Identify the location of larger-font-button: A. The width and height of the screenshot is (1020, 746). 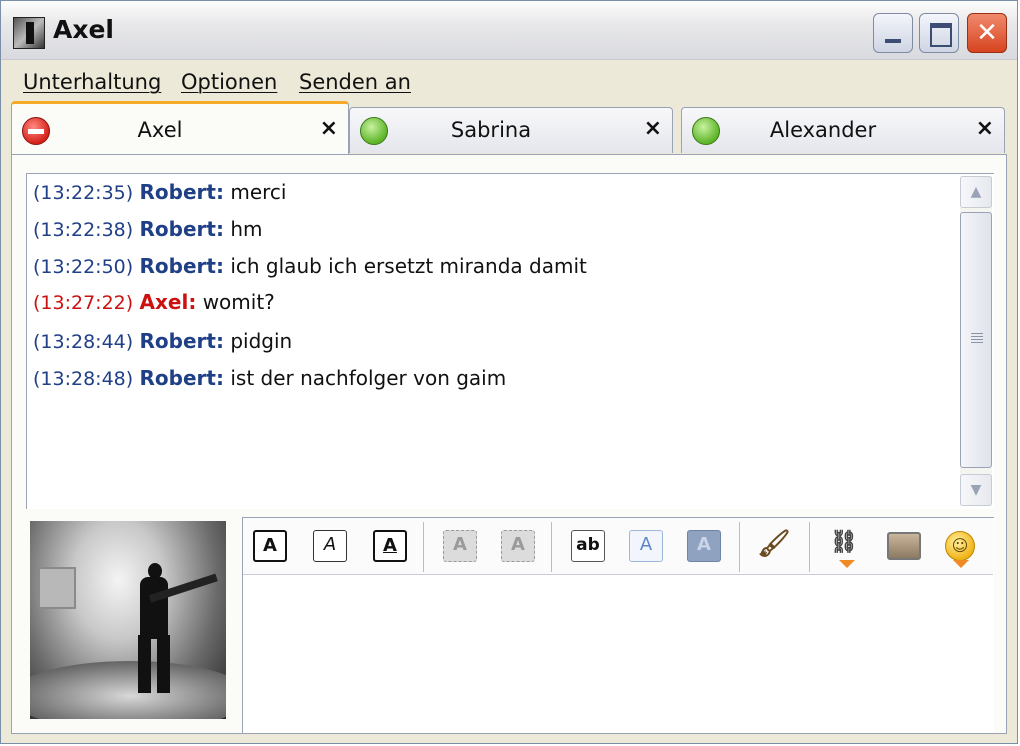
(460, 546).